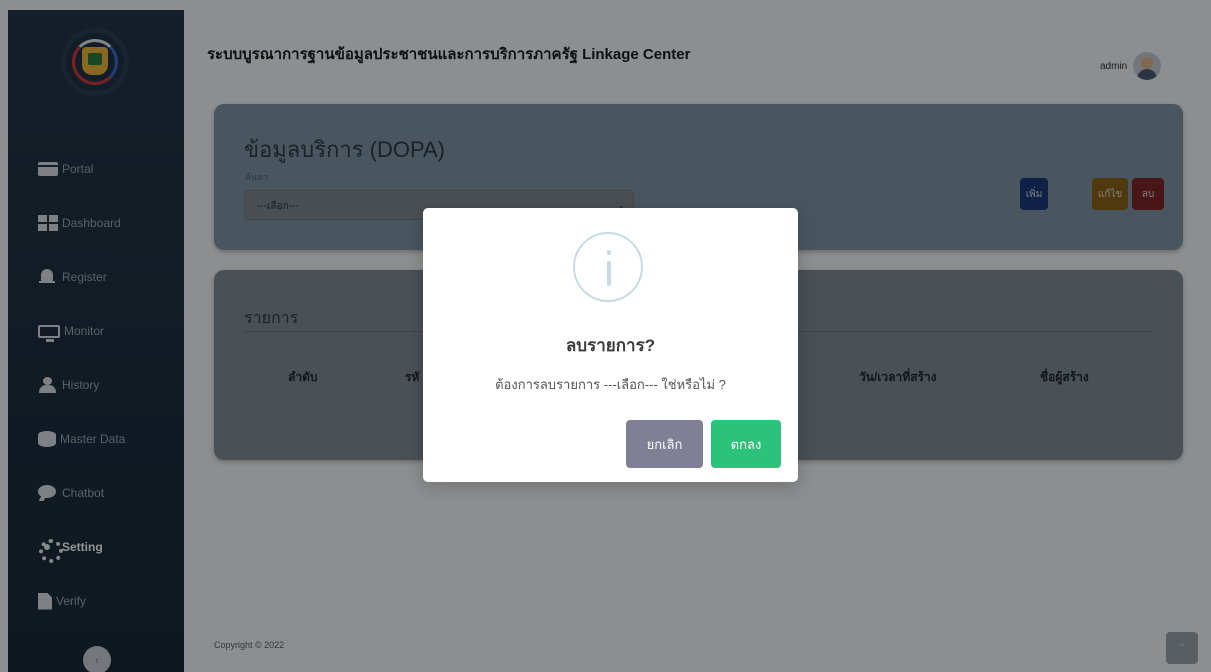  I want to click on cancel-button: ยกเลิก, so click(664, 444).